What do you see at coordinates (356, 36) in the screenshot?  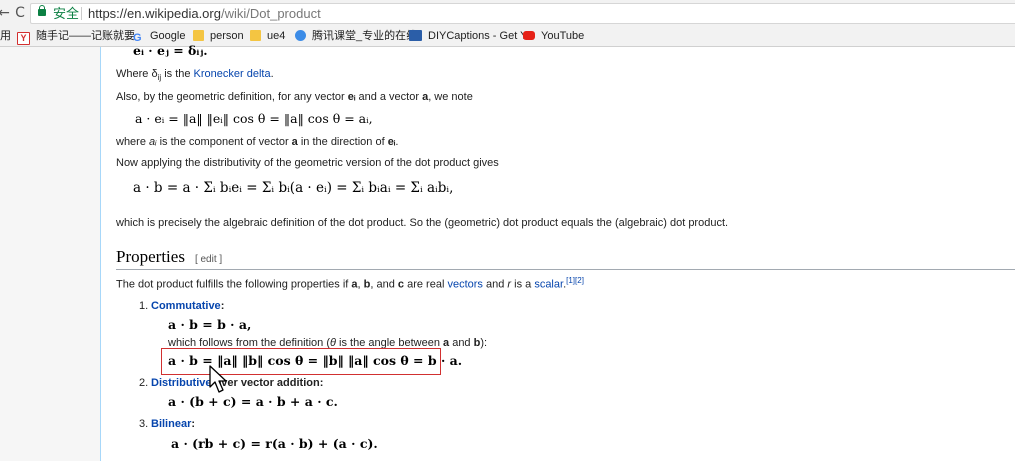 I see `bookmark-tencent: 腾讯课堂_专业的在线` at bounding box center [356, 36].